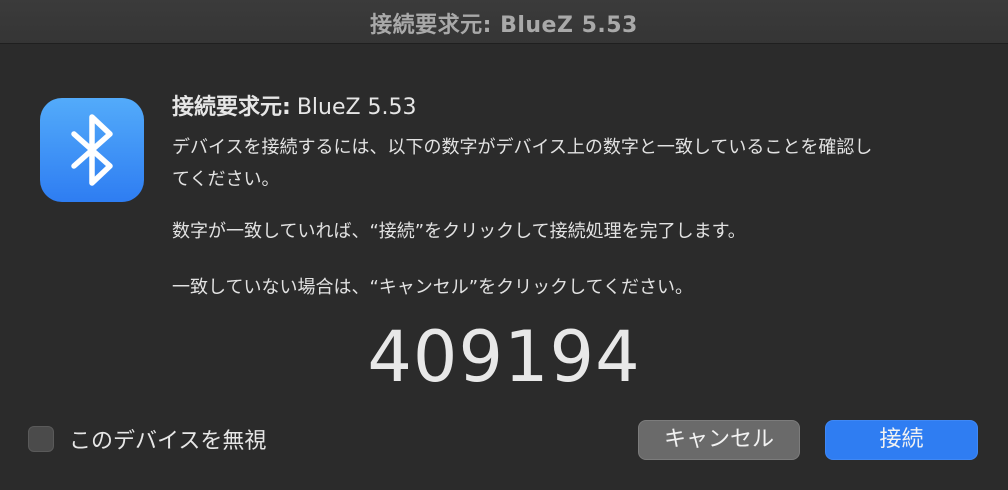  What do you see at coordinates (294, 105) in the screenshot?
I see `dialog-heading: 接続要求元: BlueZ 5.53` at bounding box center [294, 105].